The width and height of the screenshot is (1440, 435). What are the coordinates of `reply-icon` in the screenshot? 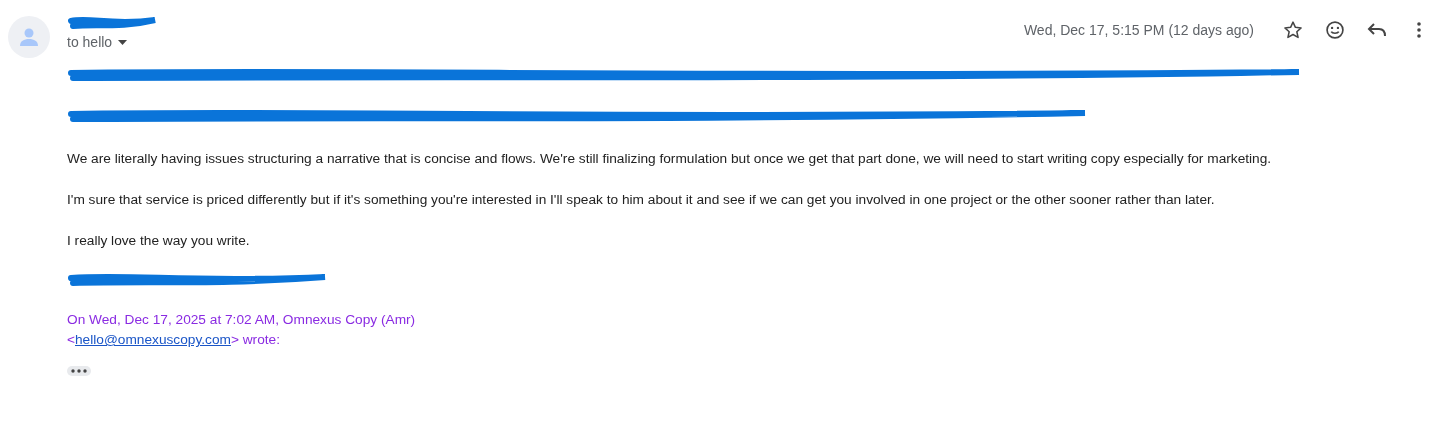 It's located at (1377, 30).